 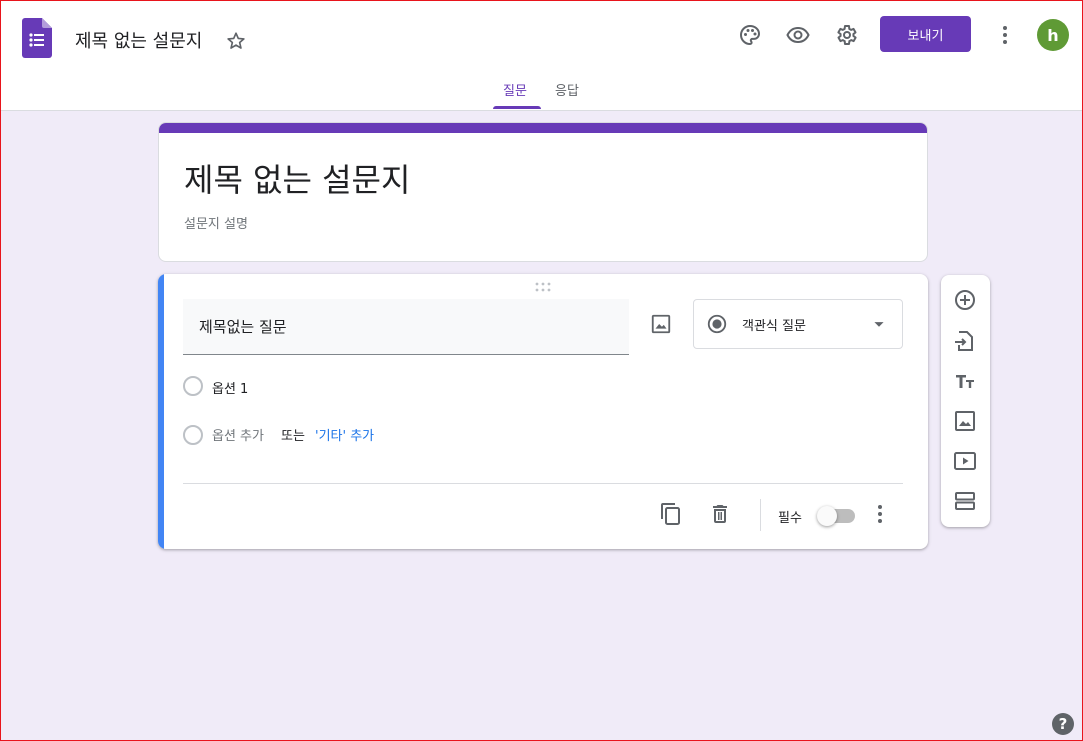 I want to click on question-title-input: 제목없는 질문, so click(x=406, y=327).